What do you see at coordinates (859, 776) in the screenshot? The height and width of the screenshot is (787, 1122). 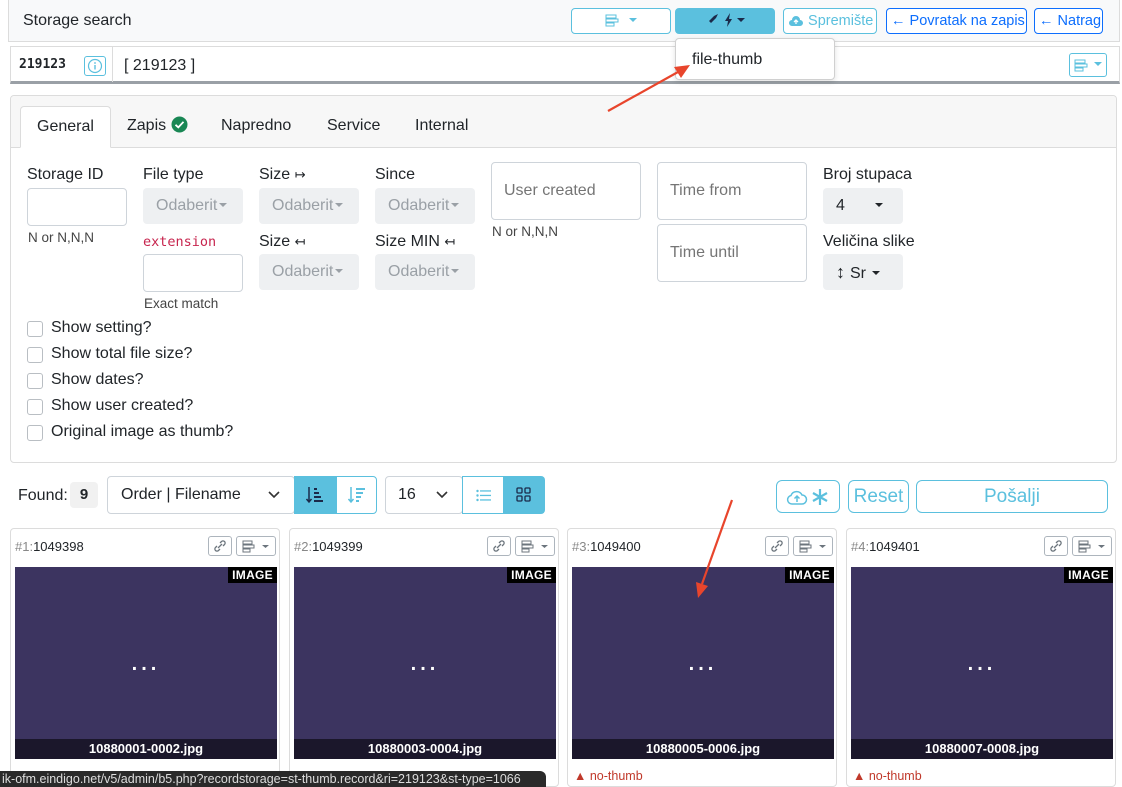 I see `warning-icon: ▲` at bounding box center [859, 776].